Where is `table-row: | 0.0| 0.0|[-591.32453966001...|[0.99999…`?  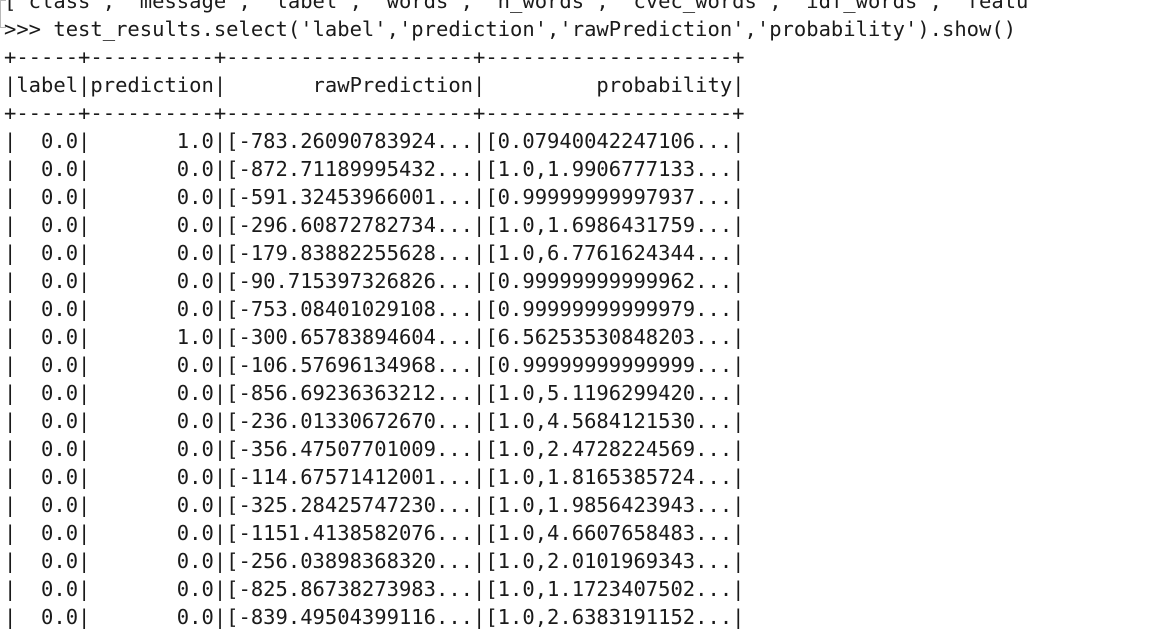 table-row: | 0.0| 0.0|[-591.32453966001...|[0.99999… is located at coordinates (374, 197).